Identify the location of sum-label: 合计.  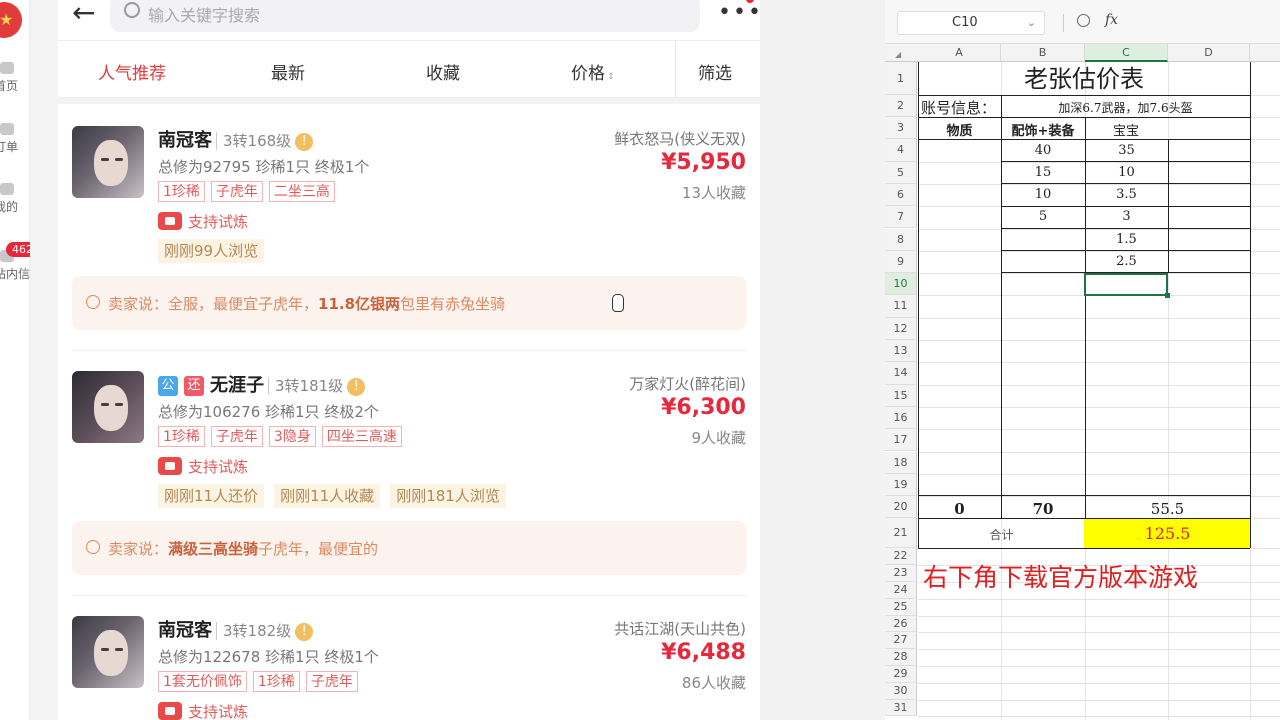
(1001, 534).